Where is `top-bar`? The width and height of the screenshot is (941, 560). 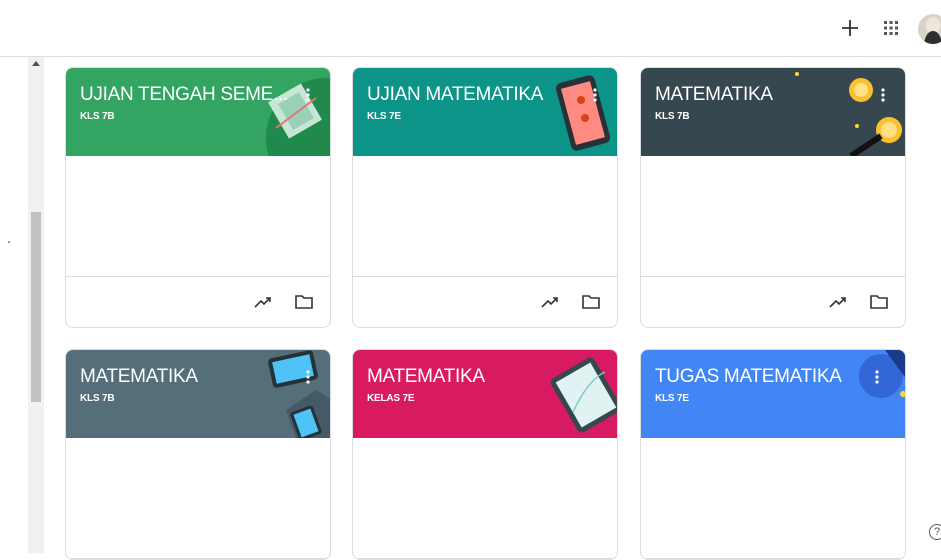 top-bar is located at coordinates (470, 28).